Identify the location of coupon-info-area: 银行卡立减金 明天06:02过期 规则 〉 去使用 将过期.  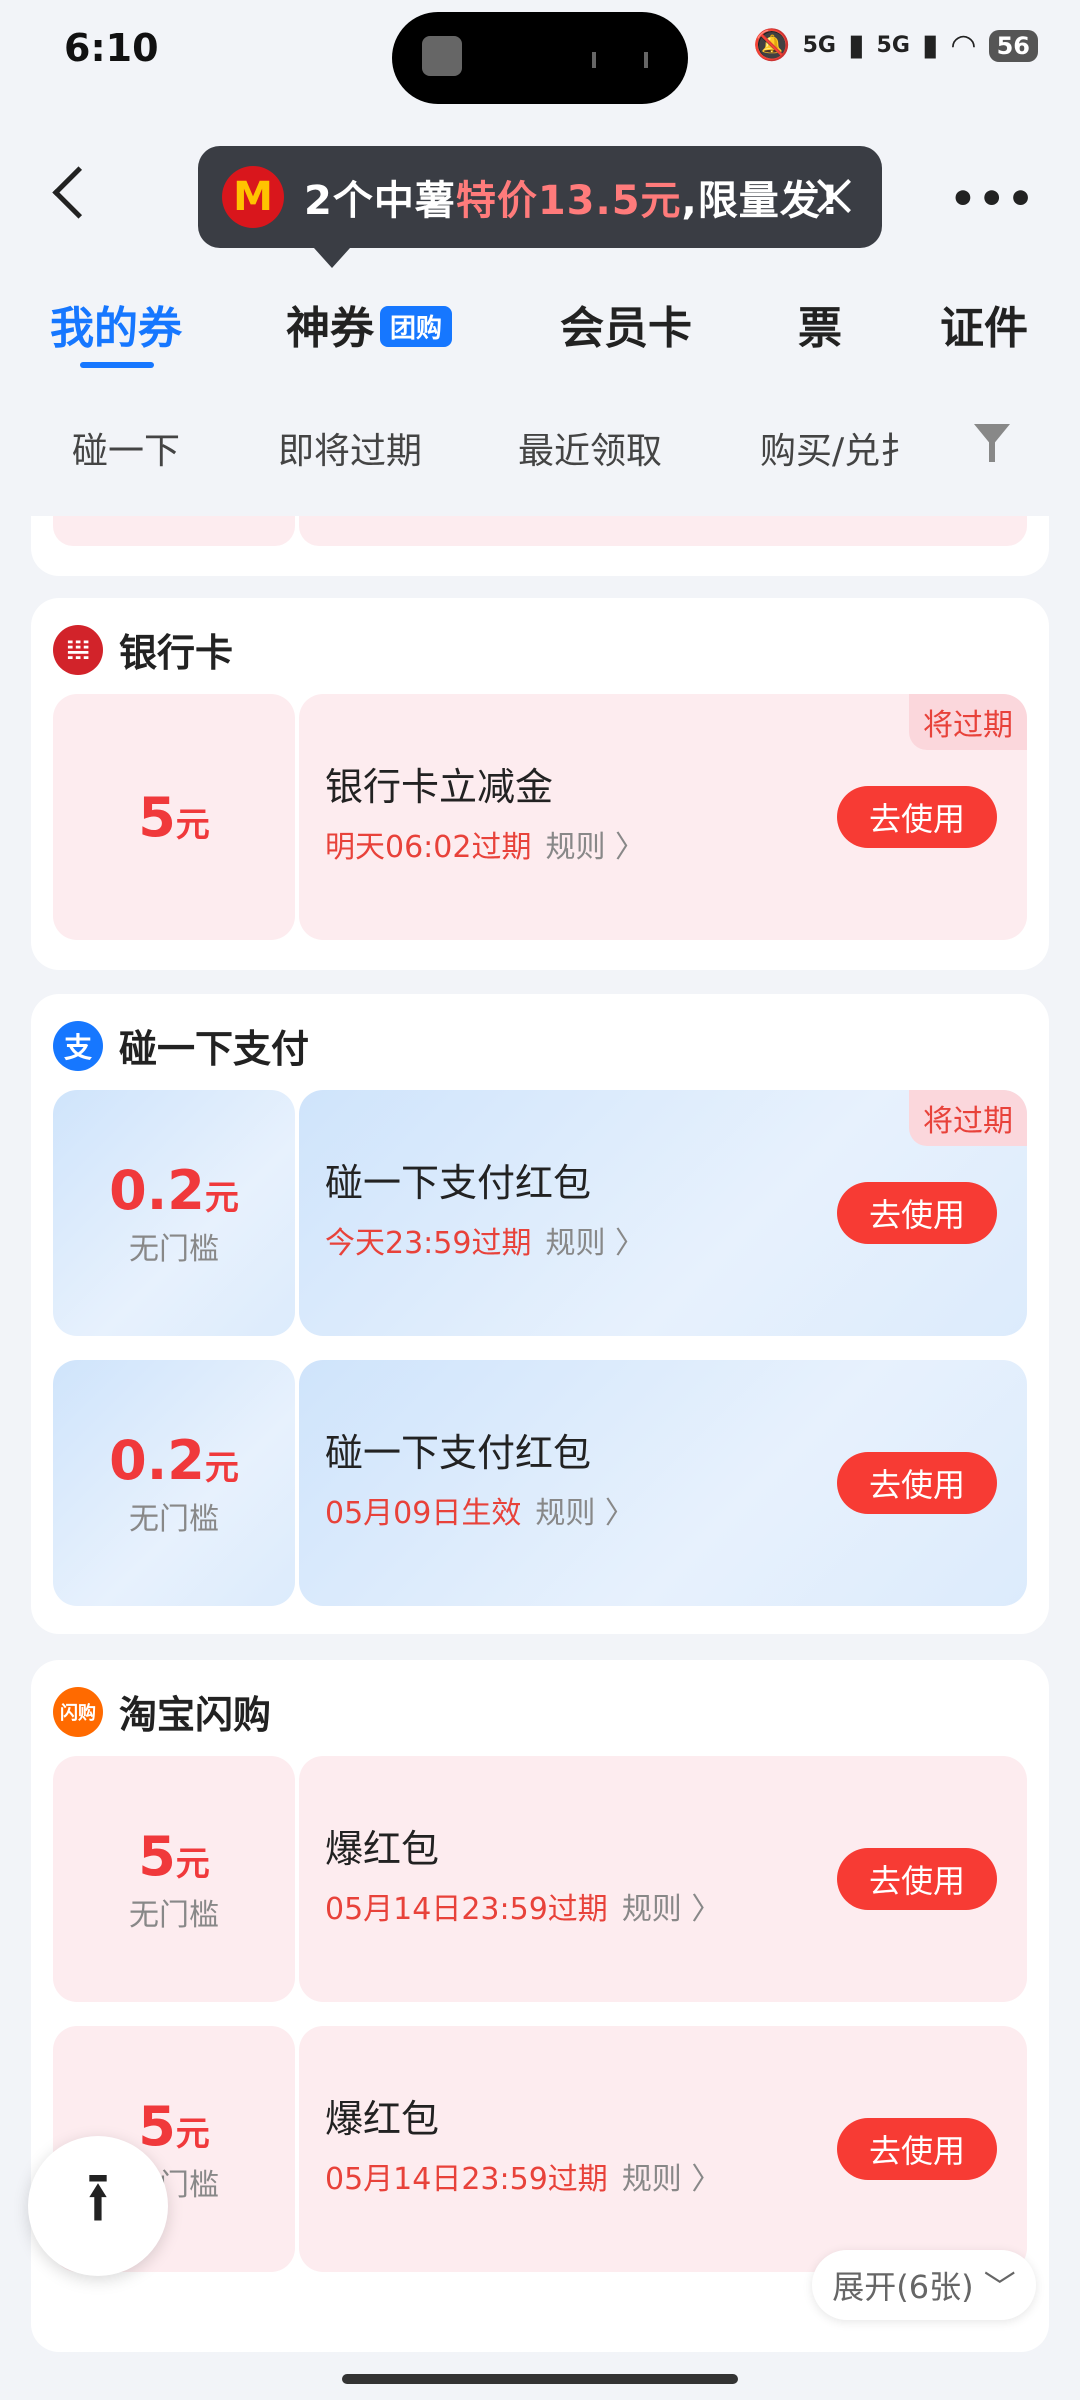
(663, 817).